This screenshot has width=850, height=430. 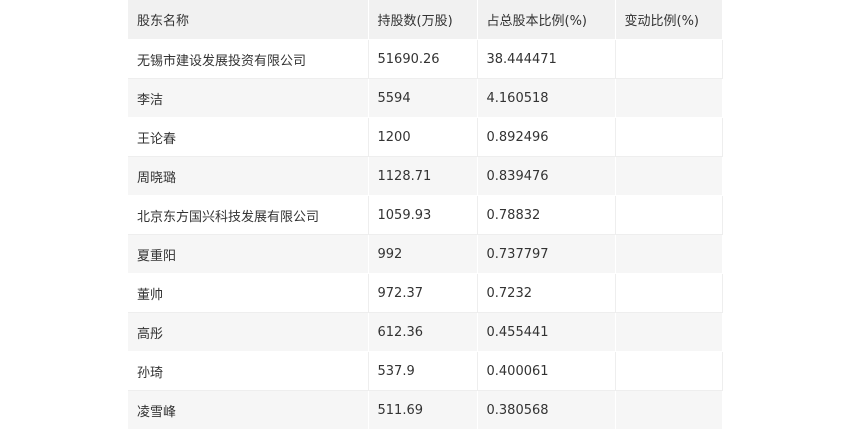 What do you see at coordinates (423, 20) in the screenshot?
I see `header-shares-held: 持股数(万股)` at bounding box center [423, 20].